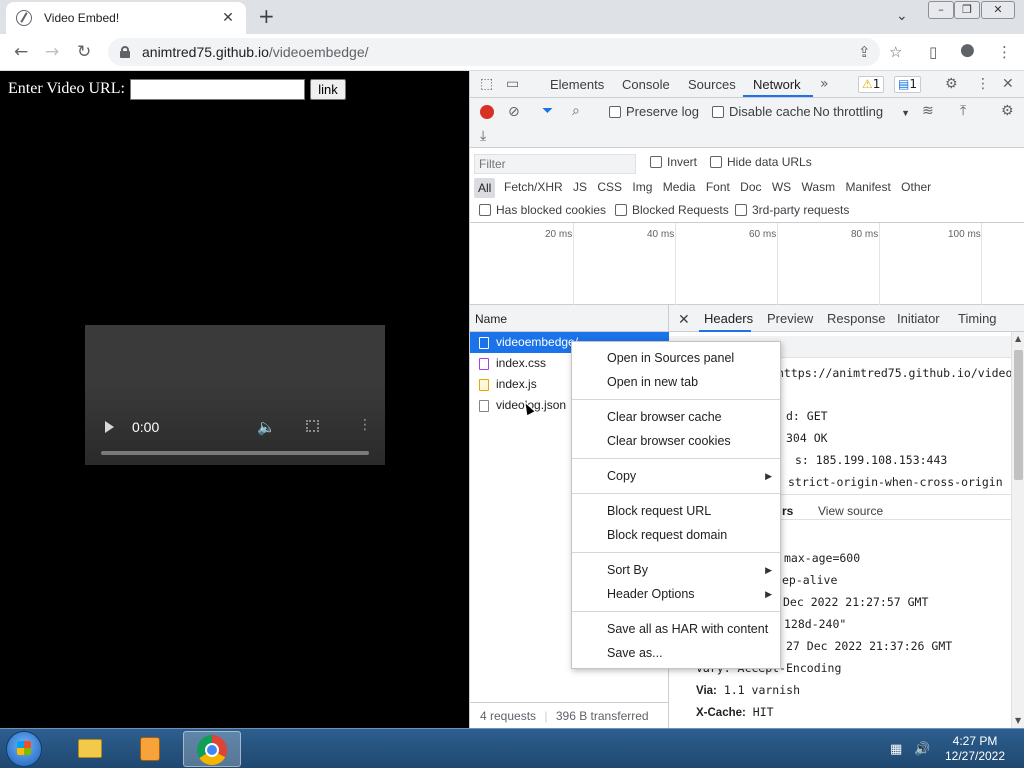 This screenshot has height=768, width=1024. I want to click on type-filter-font: Font, so click(718, 187).